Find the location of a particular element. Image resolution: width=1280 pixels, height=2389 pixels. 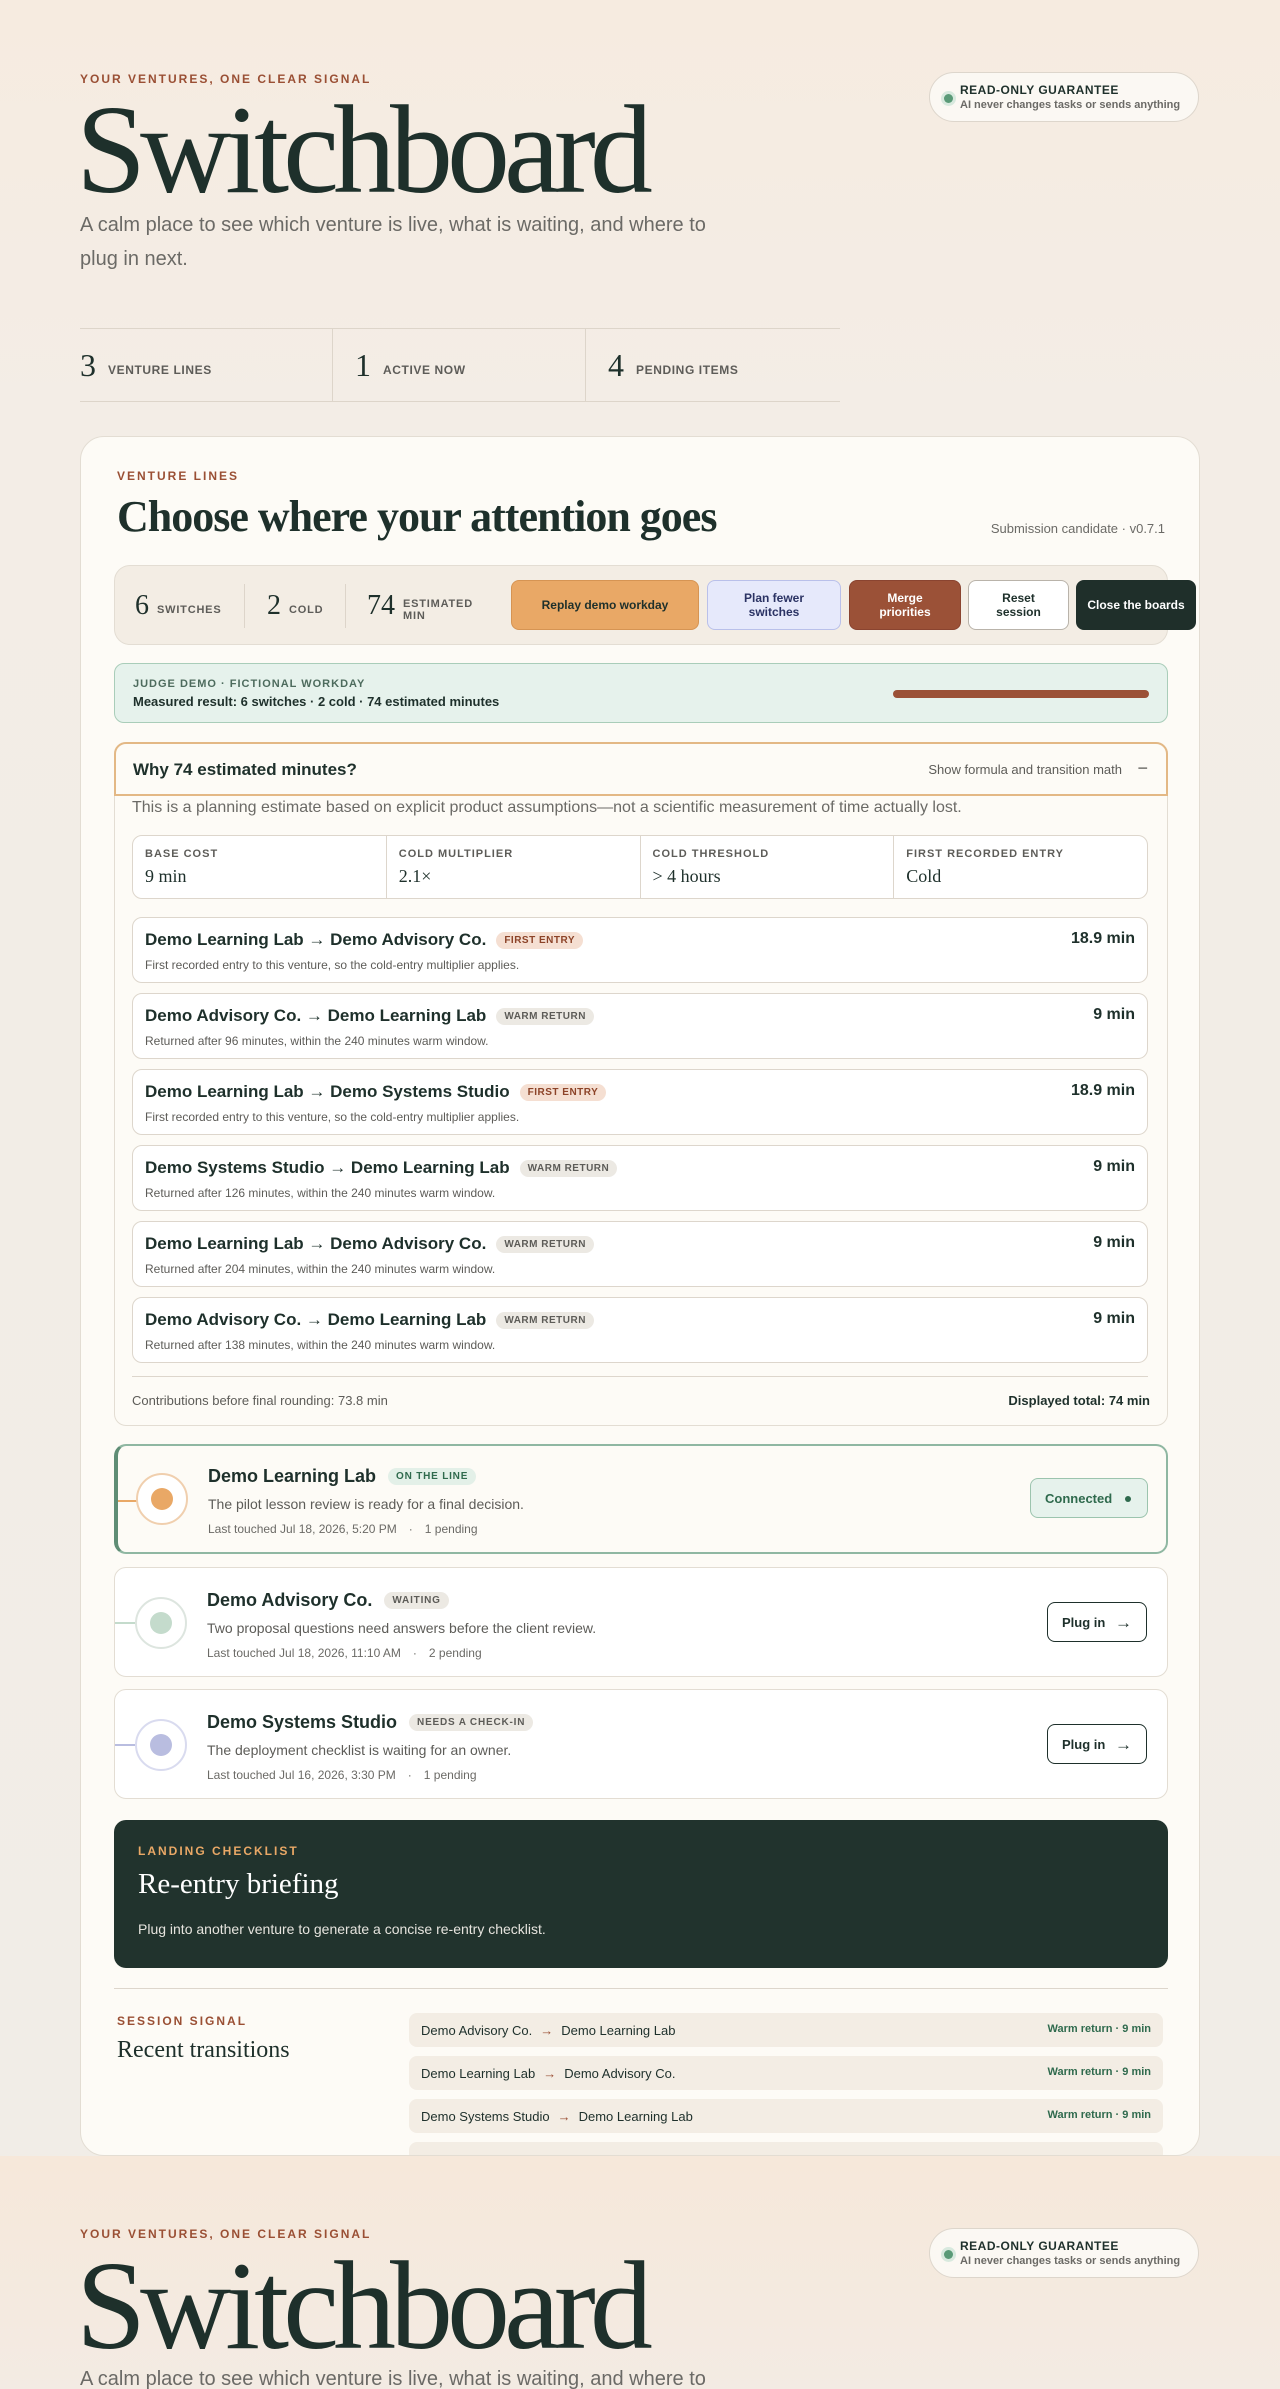

transition-to: Demo Learning Lab is located at coordinates (635, 2116).